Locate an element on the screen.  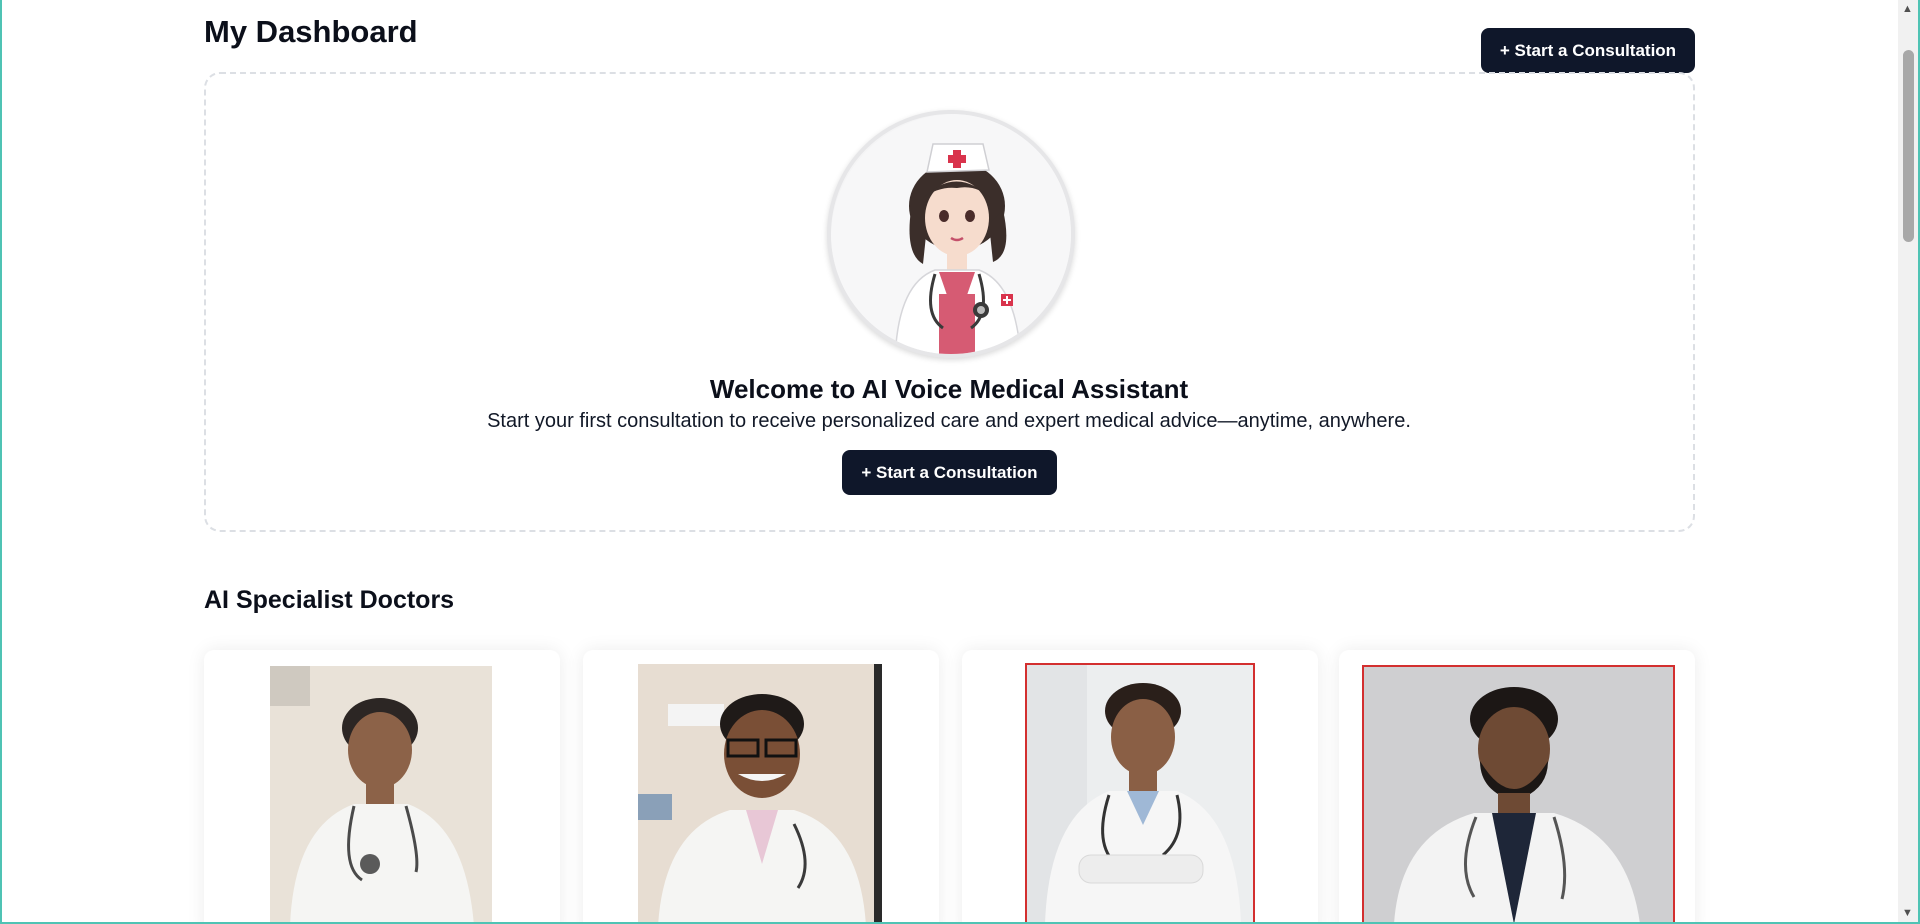
nurse-illustration-icon is located at coordinates (951, 234).